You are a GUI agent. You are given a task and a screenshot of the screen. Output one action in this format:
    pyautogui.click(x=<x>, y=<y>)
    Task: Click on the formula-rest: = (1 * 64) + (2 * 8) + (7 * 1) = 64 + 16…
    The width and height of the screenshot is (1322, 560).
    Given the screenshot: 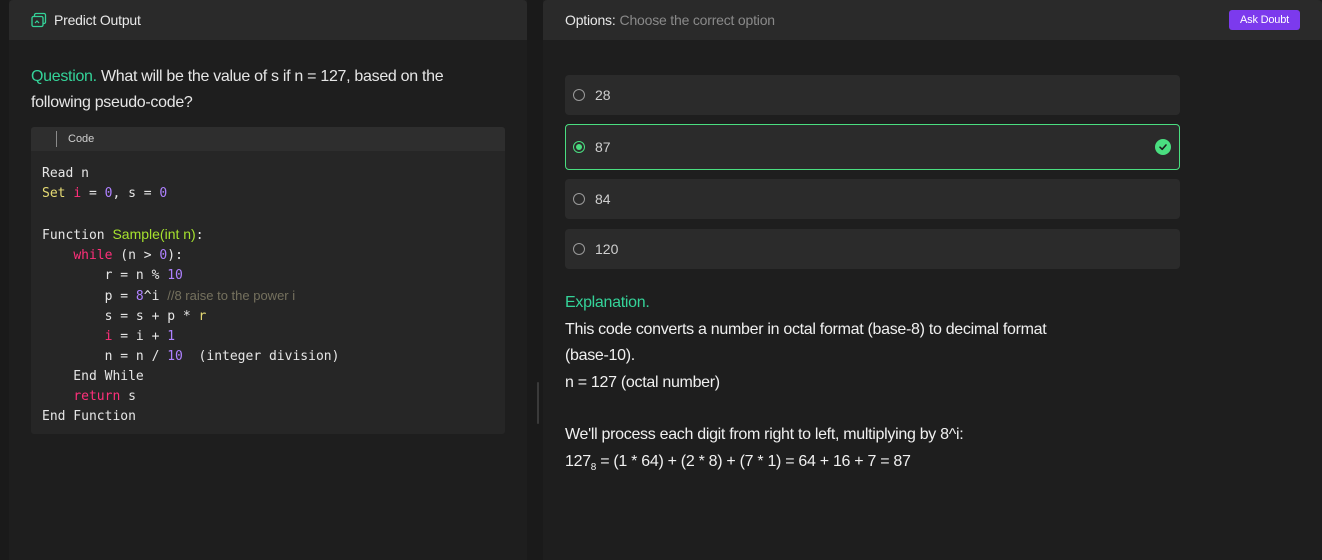 What is the action you would take?
    pyautogui.click(x=753, y=461)
    